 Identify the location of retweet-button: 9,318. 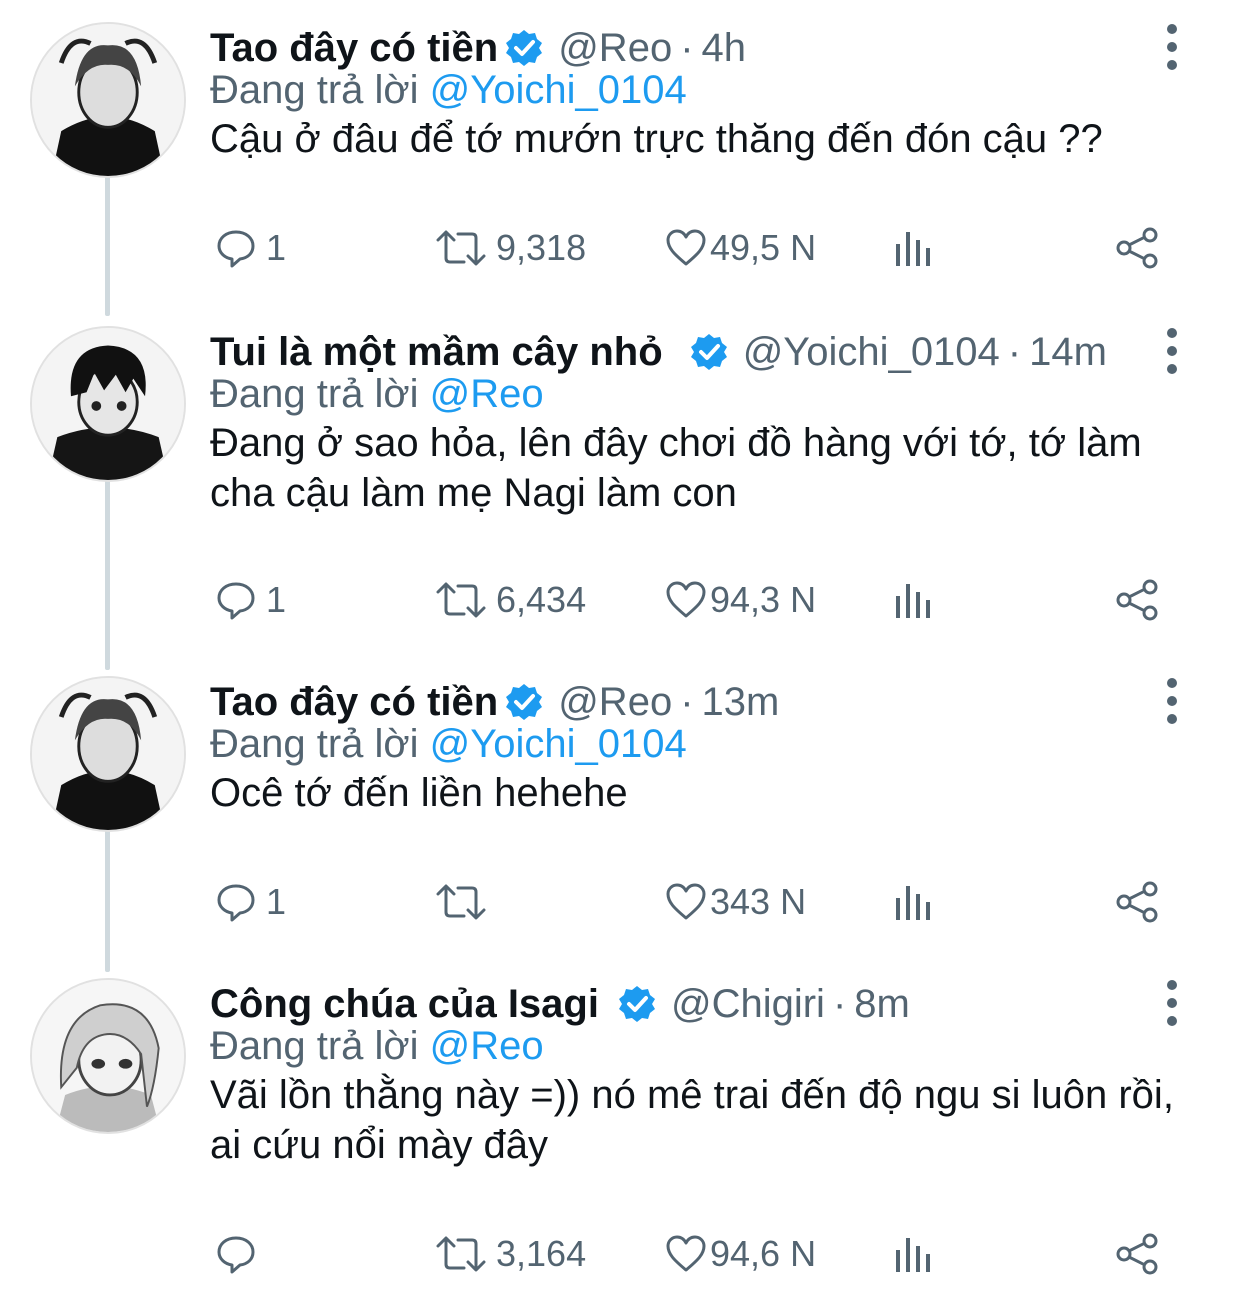
(510, 248).